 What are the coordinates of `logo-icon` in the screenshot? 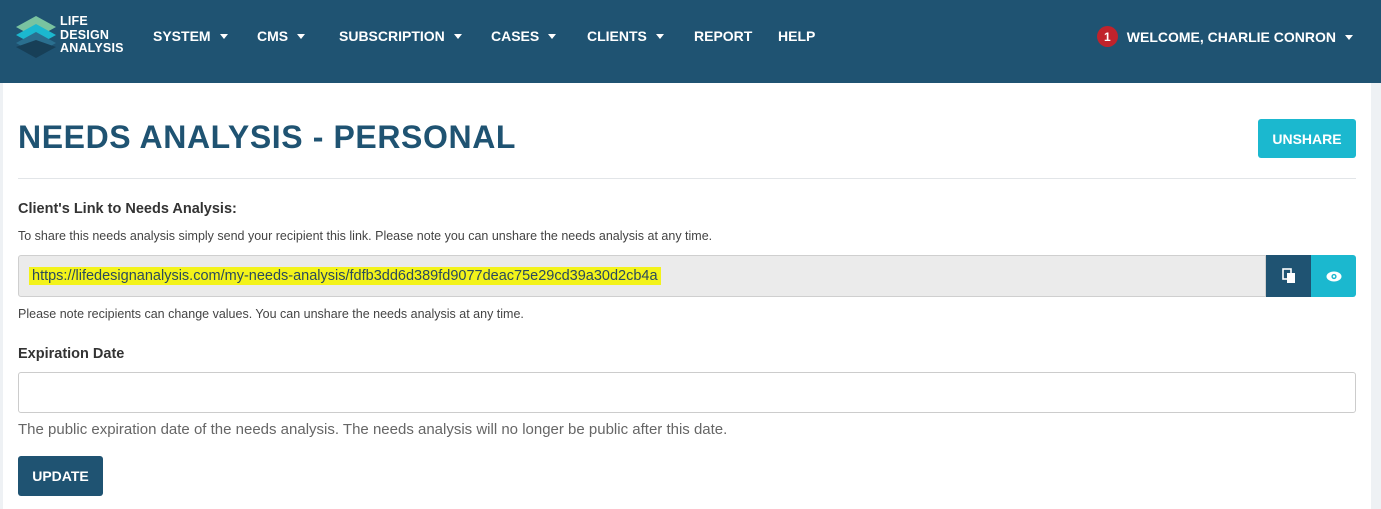 It's located at (36, 37).